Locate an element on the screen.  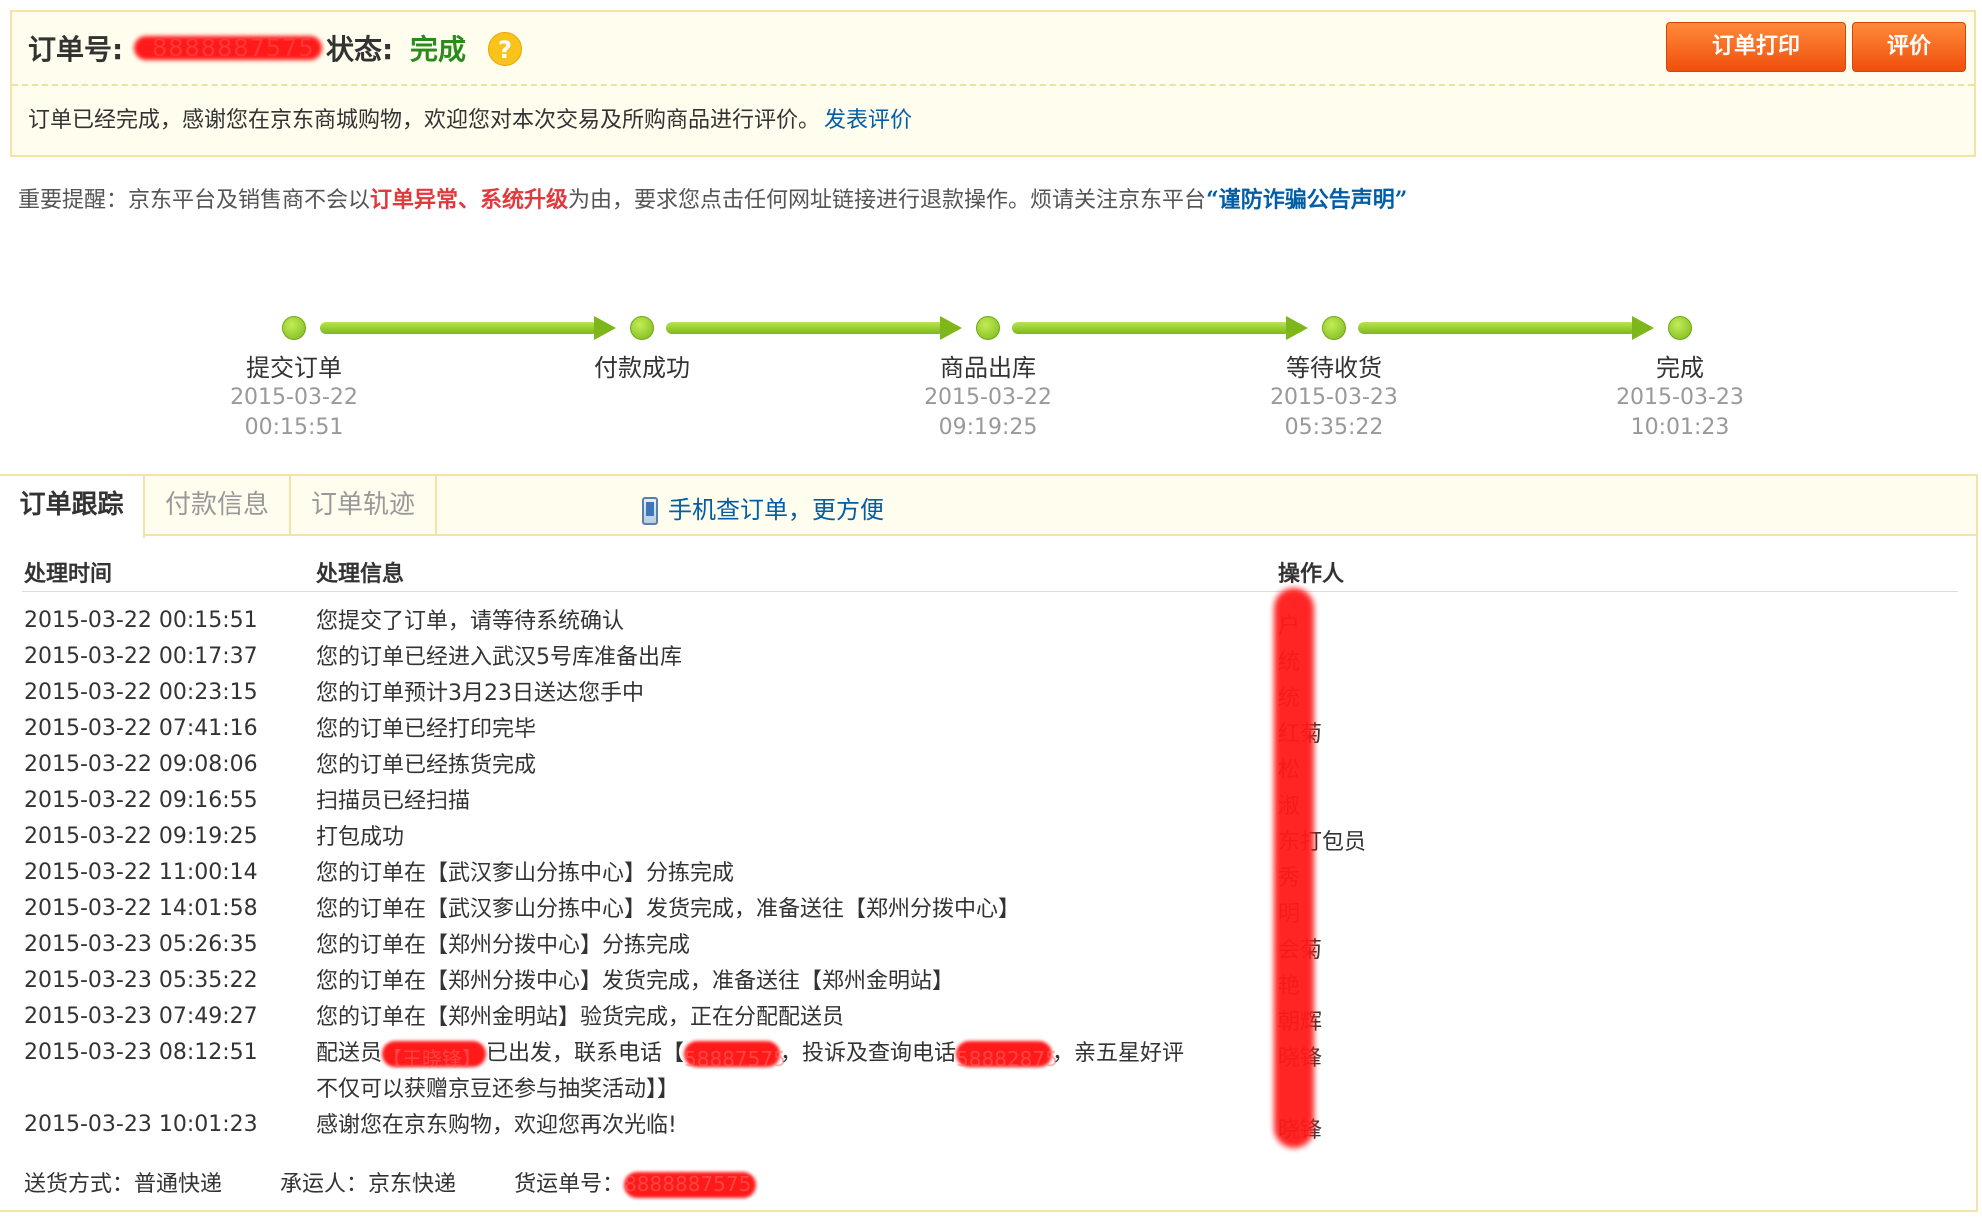
shipping-summary: 送货方式：普通快递 承运人：京东快递 货运单号：8888887575 is located at coordinates (390, 1182).